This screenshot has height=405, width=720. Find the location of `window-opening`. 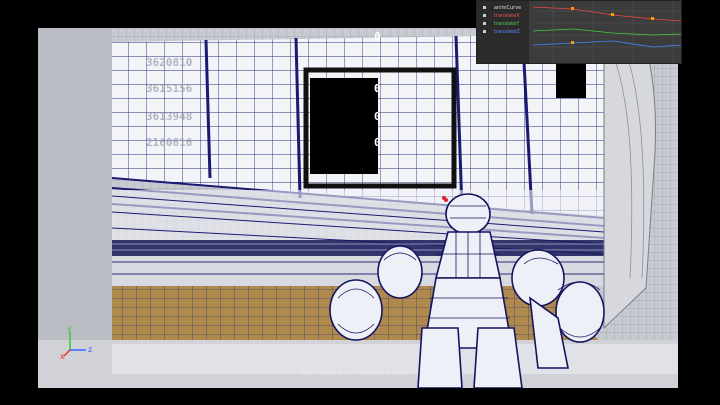

window-opening is located at coordinates (344, 126).